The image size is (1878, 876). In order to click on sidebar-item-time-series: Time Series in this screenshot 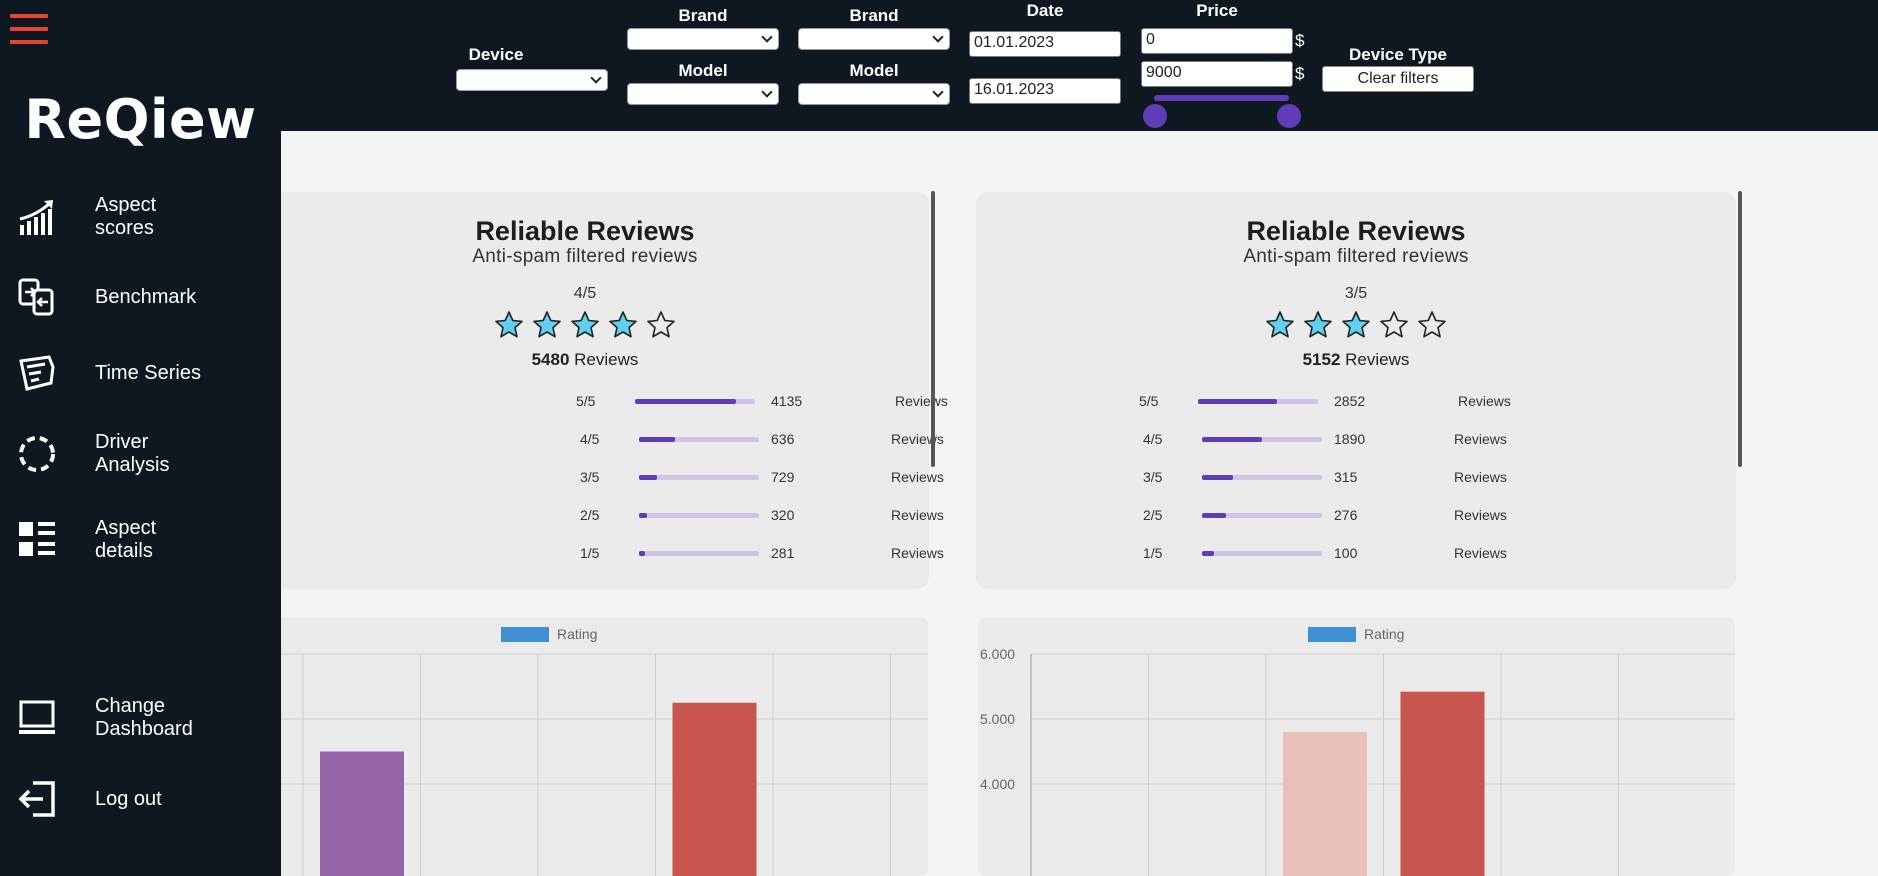, I will do `click(140, 373)`.